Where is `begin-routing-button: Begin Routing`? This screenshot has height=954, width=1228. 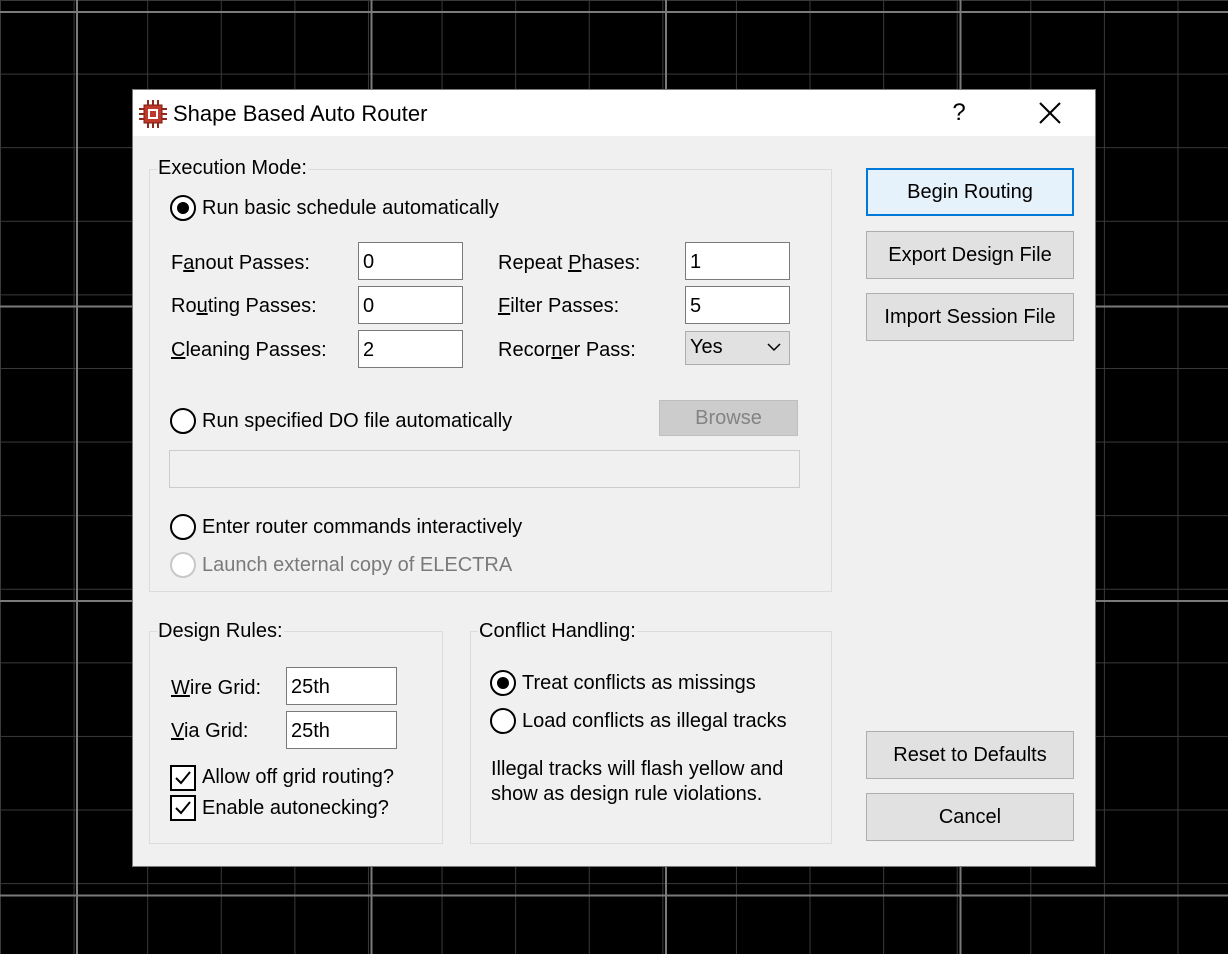 begin-routing-button: Begin Routing is located at coordinates (970, 192).